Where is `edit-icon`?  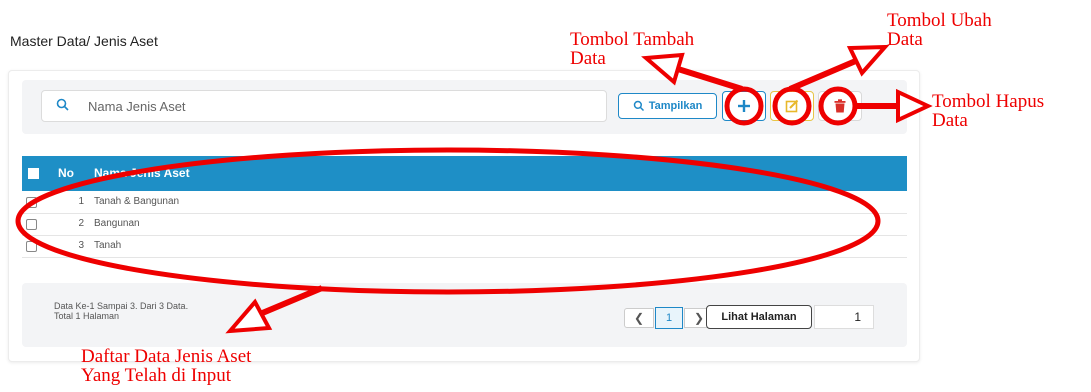
edit-icon is located at coordinates (792, 106).